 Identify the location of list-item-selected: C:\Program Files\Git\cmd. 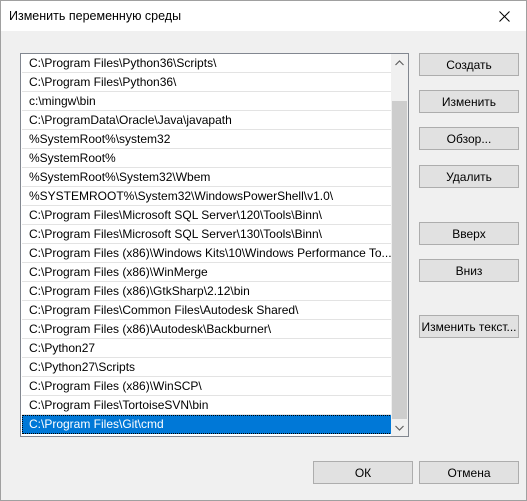
(208, 424).